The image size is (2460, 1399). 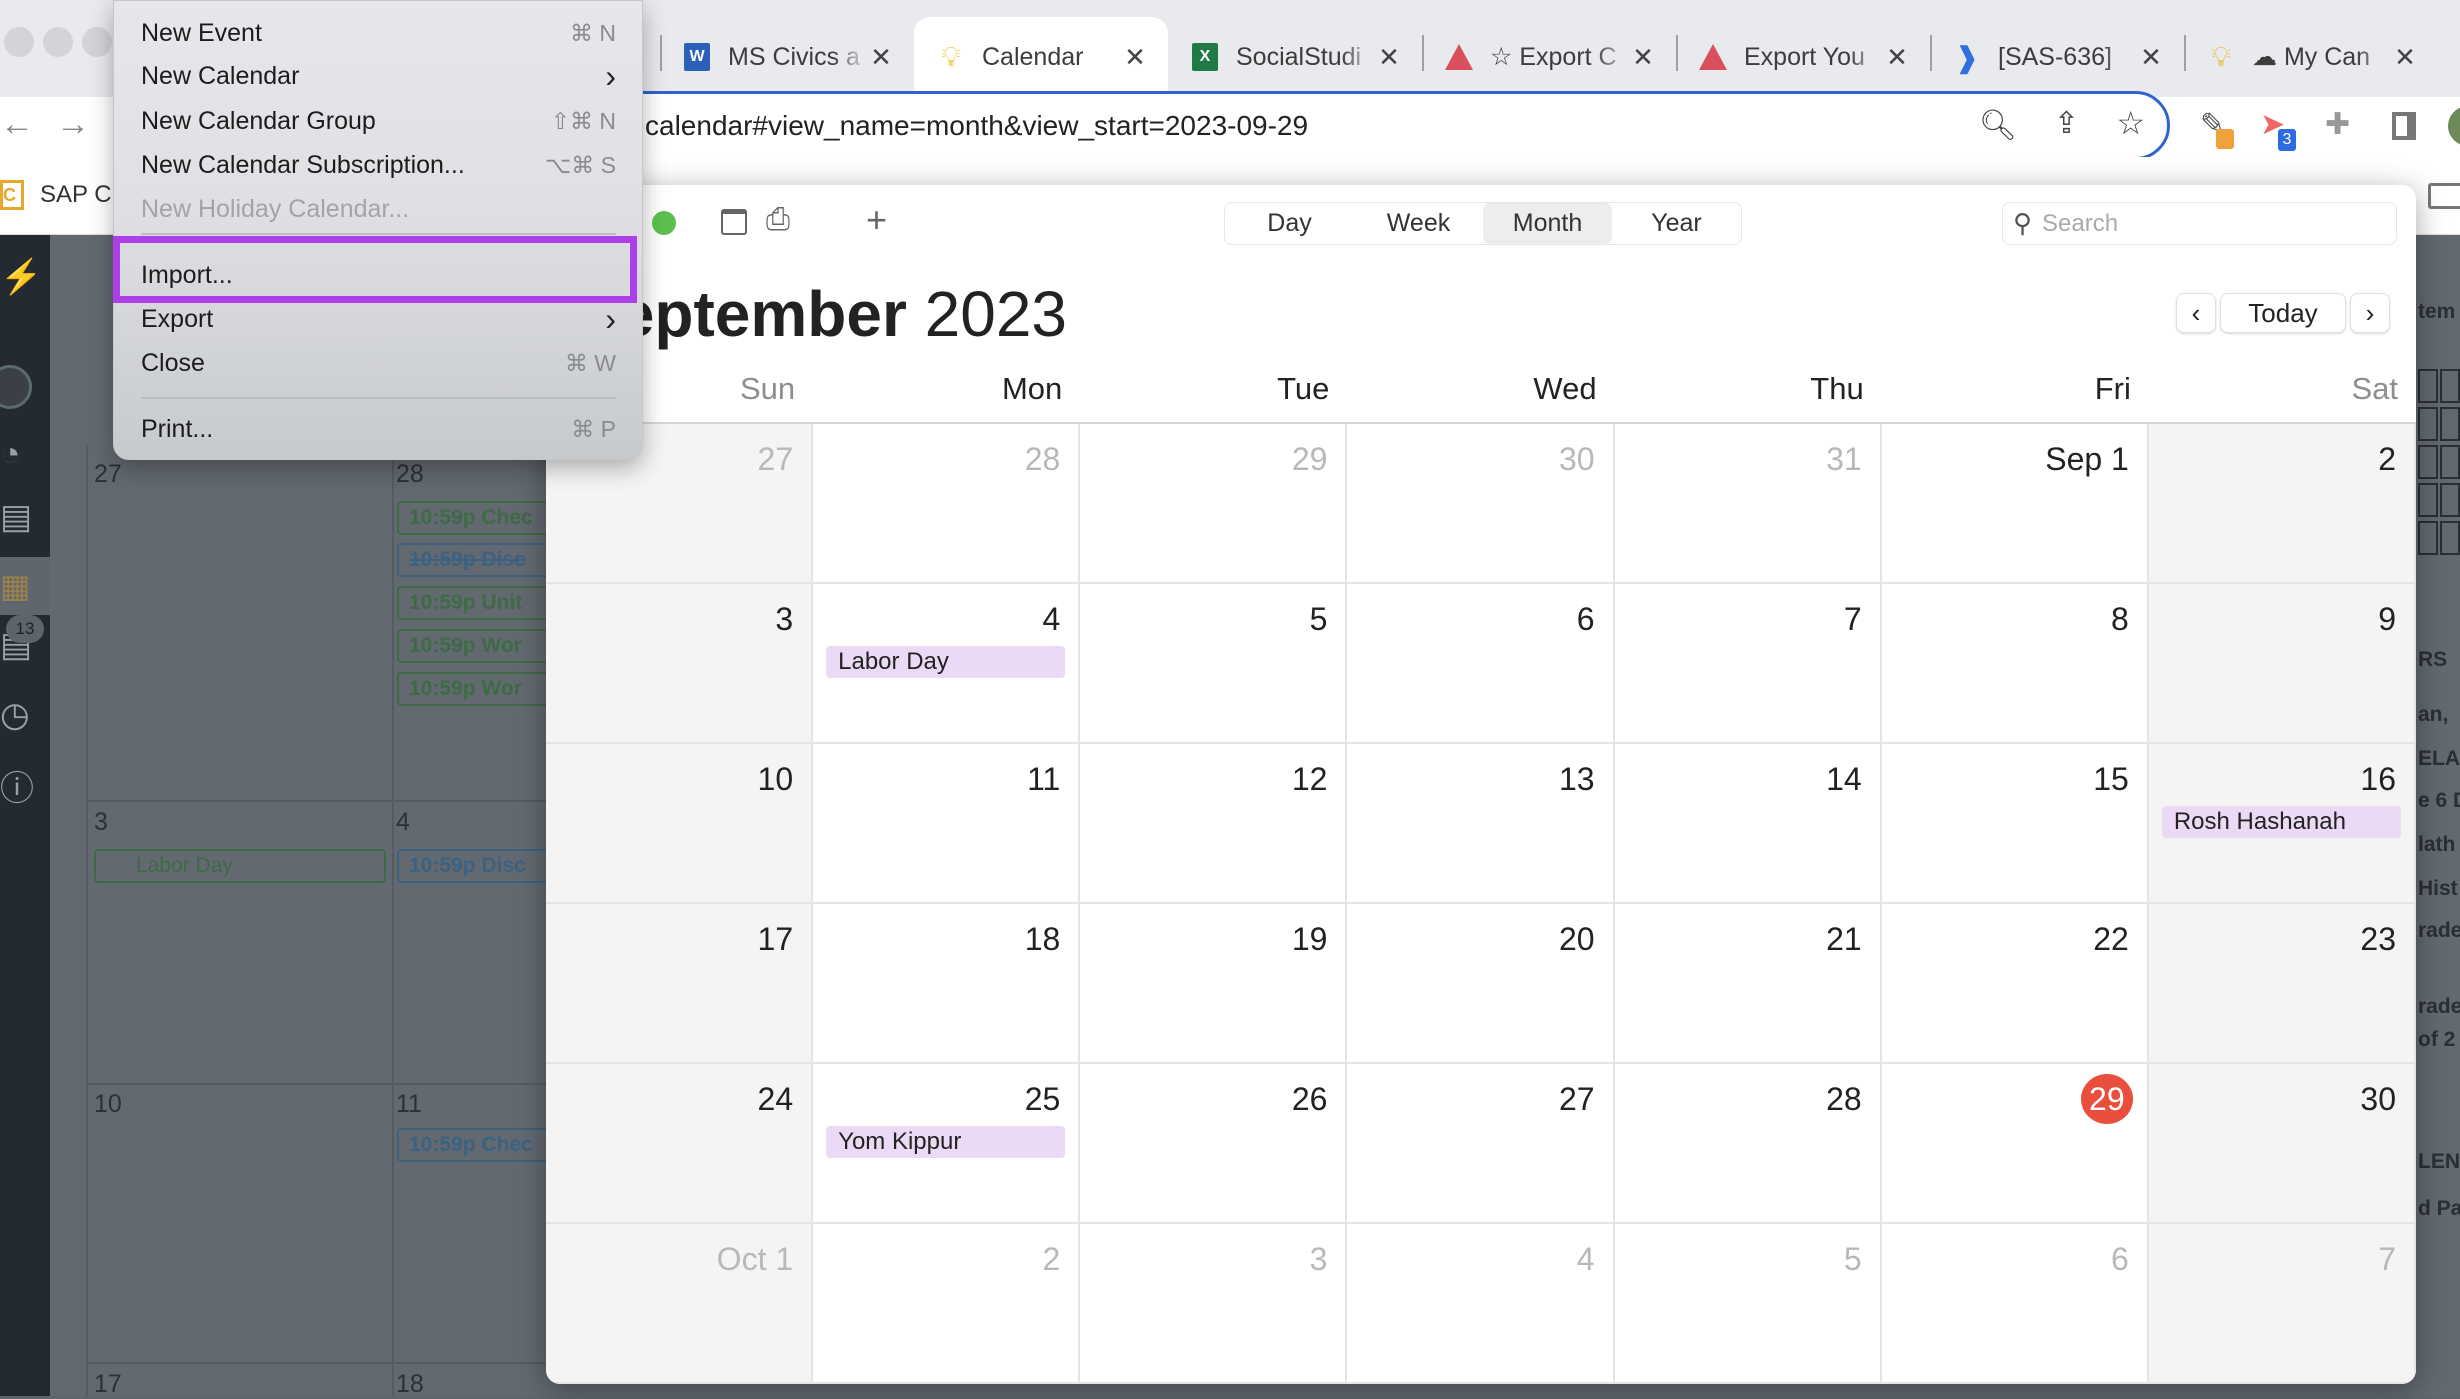 I want to click on window-zoom-button, so click(x=664, y=223).